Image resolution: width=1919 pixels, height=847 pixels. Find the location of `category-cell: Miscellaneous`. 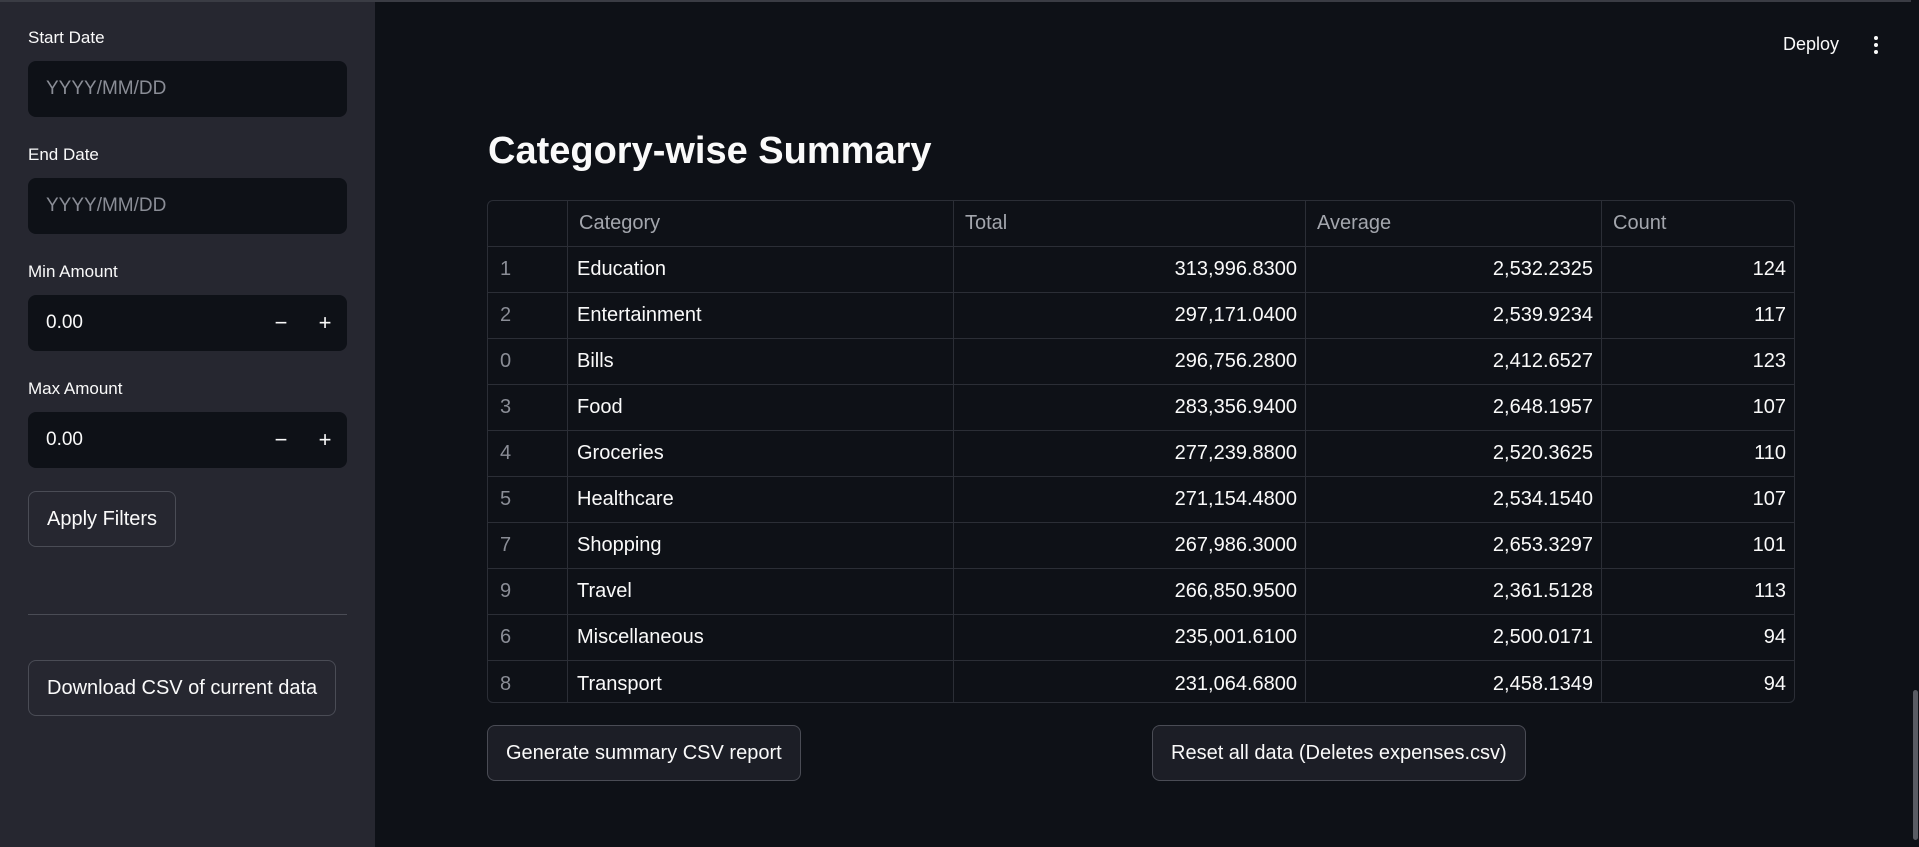

category-cell: Miscellaneous is located at coordinates (761, 637).